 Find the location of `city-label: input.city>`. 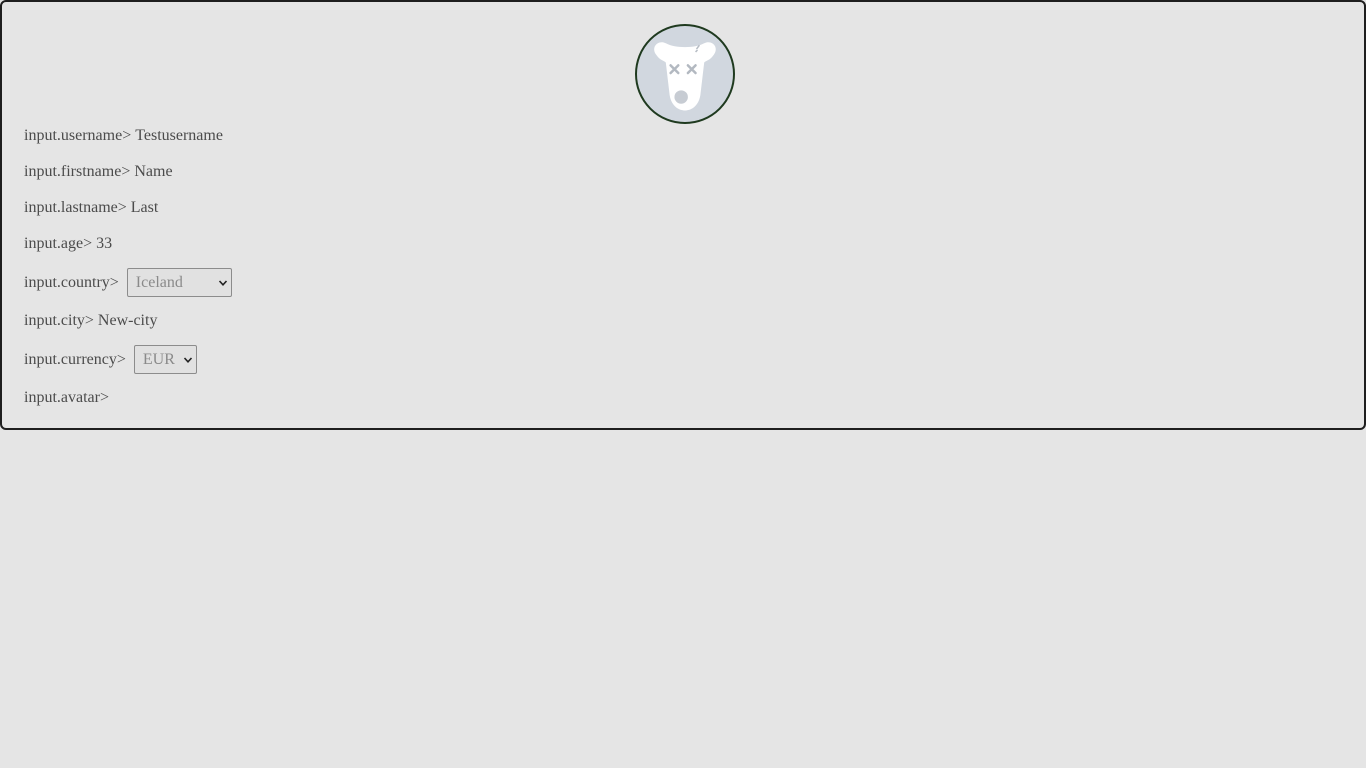

city-label: input.city> is located at coordinates (59, 320).